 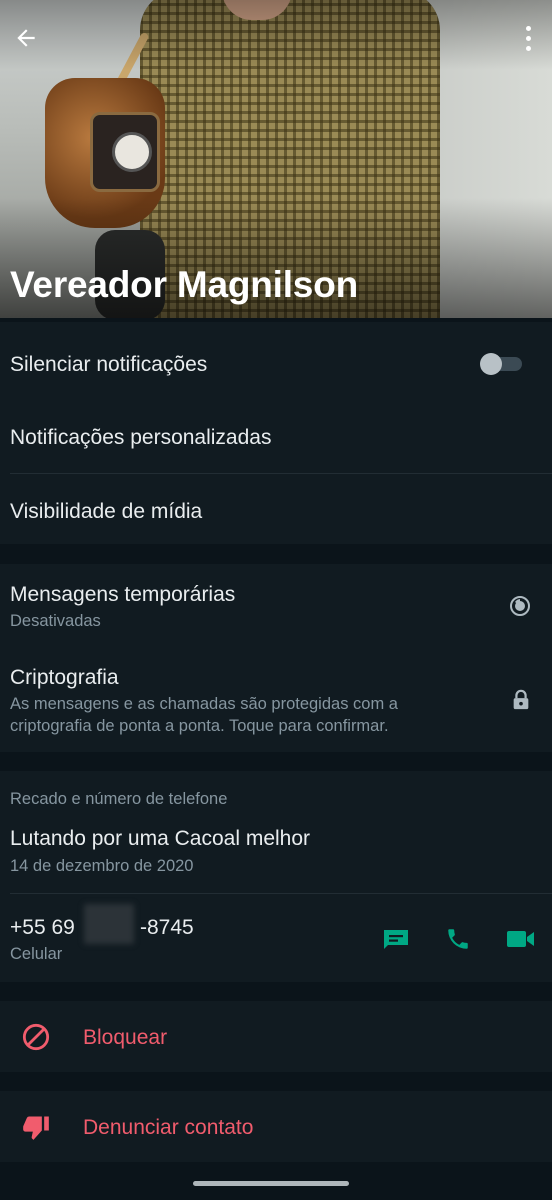 I want to click on phone-number-prefix: +55 69, so click(x=42, y=927).